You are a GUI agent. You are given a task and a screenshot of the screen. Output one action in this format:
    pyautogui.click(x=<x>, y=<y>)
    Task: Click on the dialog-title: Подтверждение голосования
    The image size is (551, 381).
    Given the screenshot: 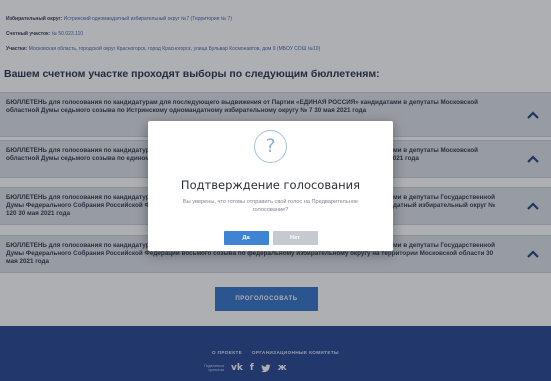 What is the action you would take?
    pyautogui.click(x=270, y=185)
    